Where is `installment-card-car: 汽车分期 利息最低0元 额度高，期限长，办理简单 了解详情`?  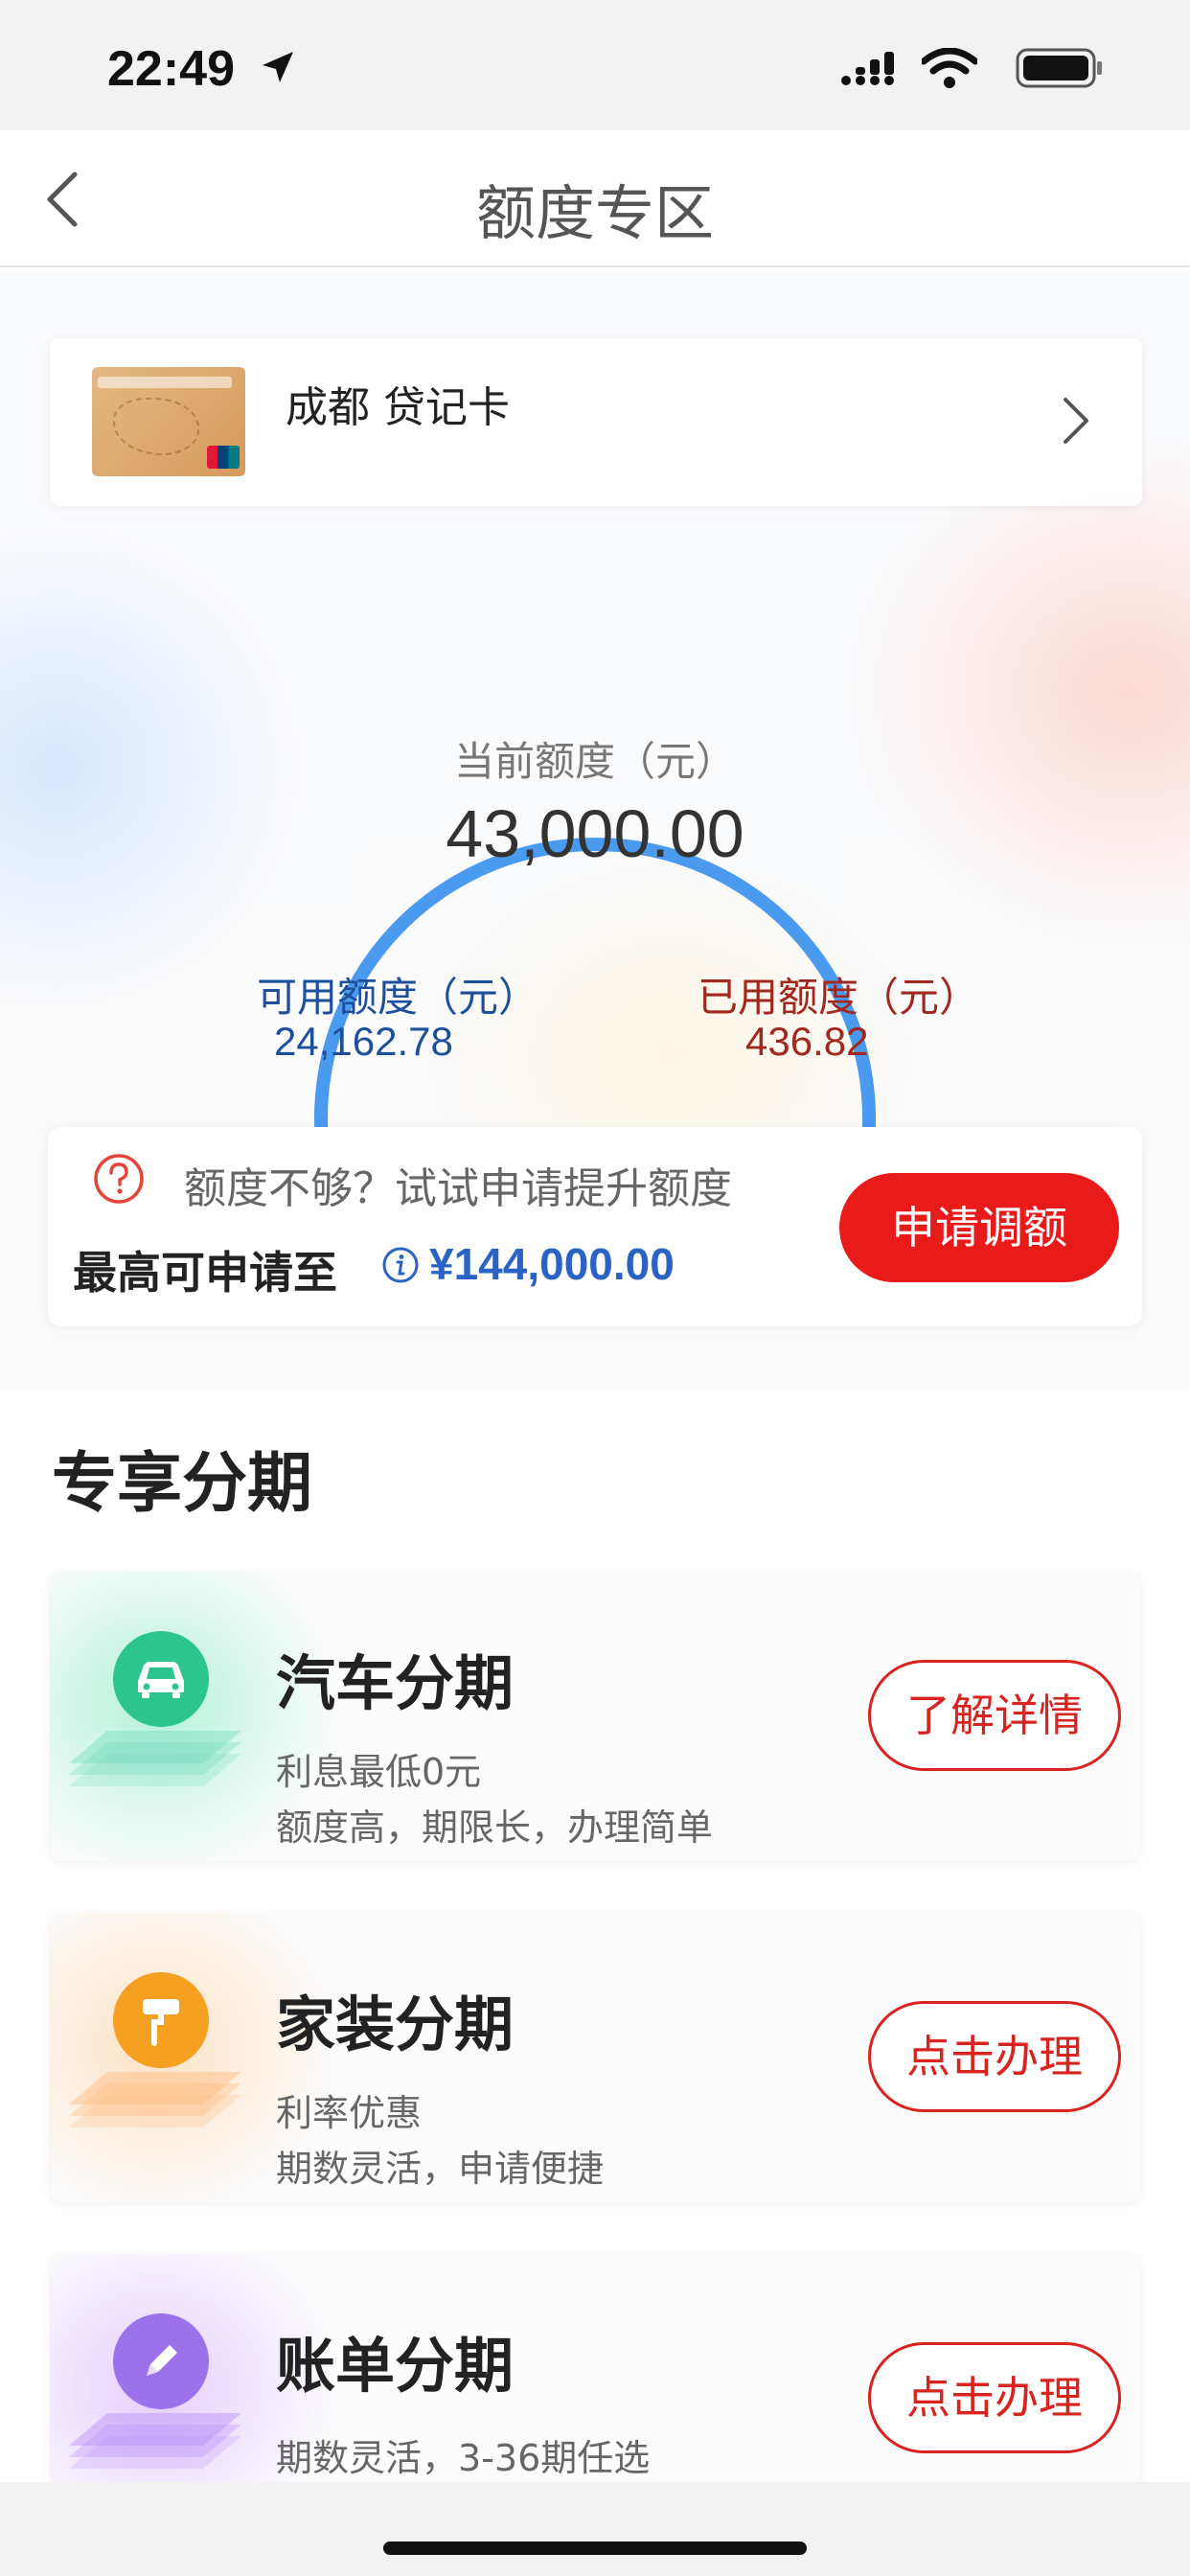
installment-card-car: 汽车分期 利息最低0元 额度高，期限长，办理简单 了解详情 is located at coordinates (595, 1716).